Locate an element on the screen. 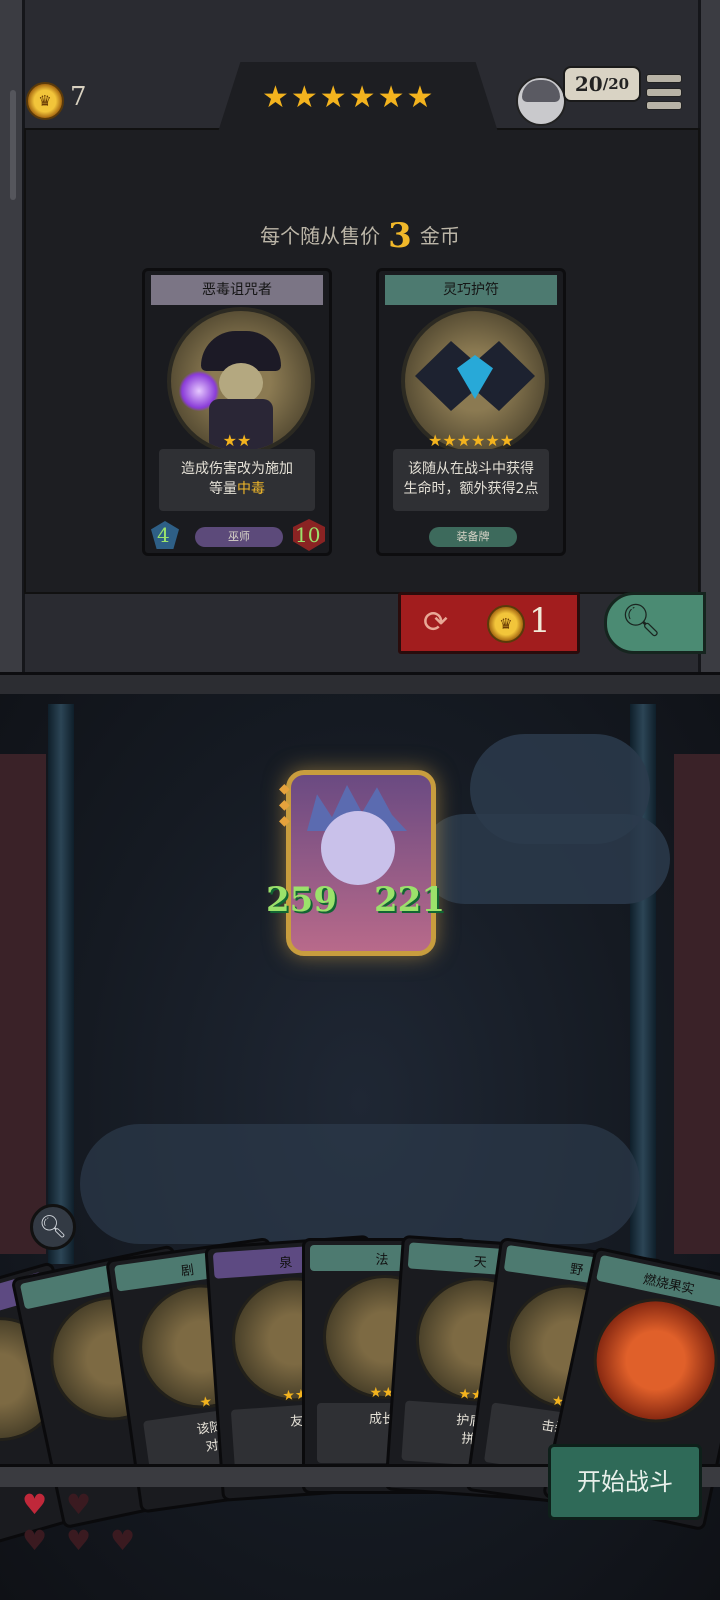  sell-price: 3 is located at coordinates (400, 236).